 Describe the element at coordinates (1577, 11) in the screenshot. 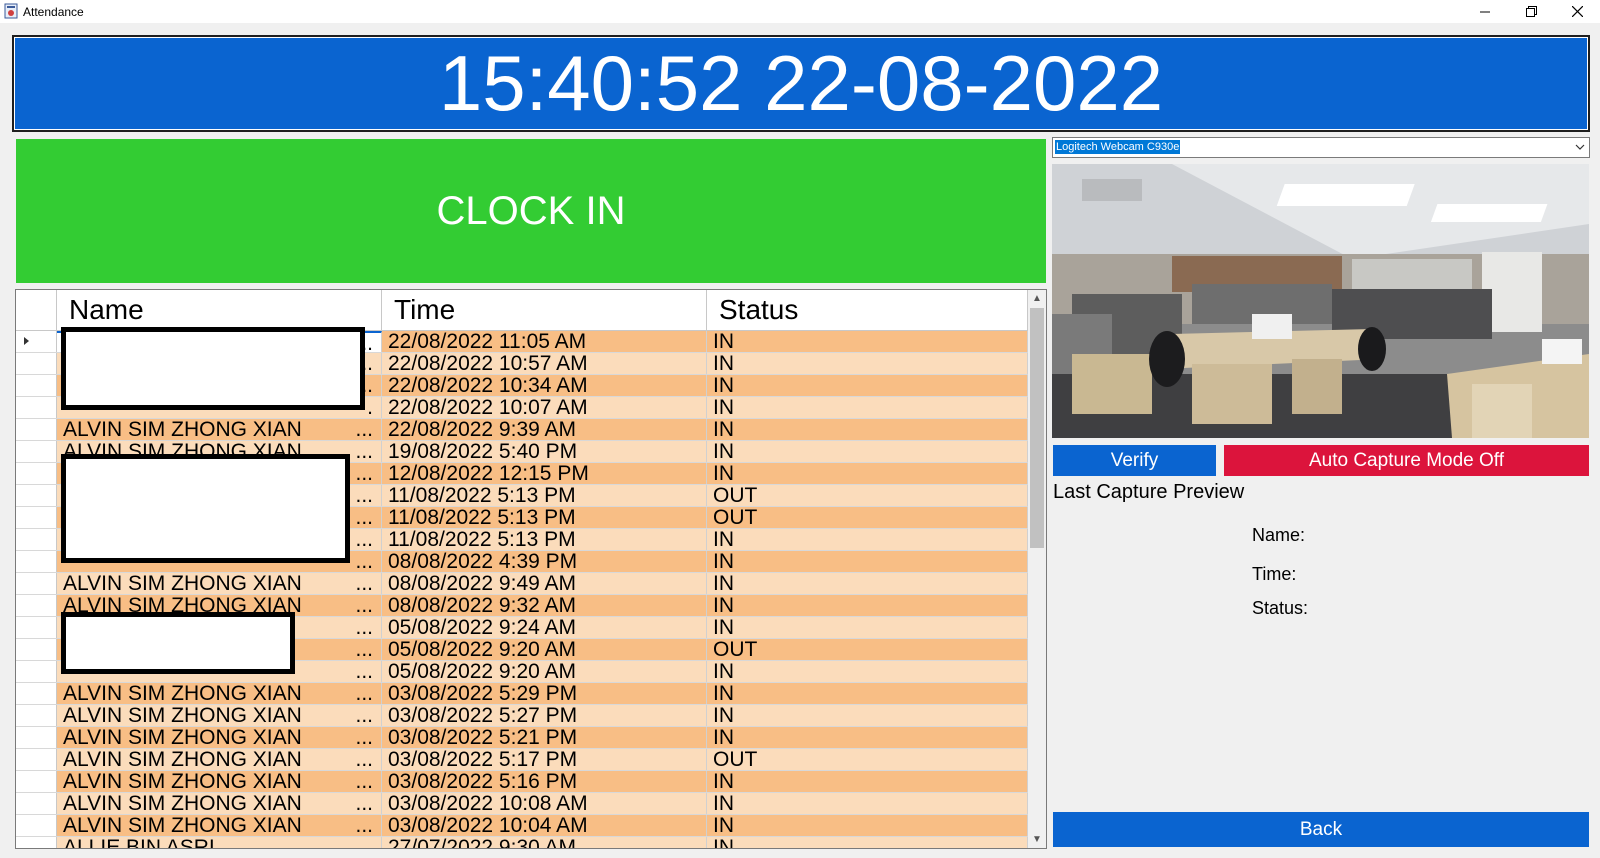

I see `close-button` at that location.